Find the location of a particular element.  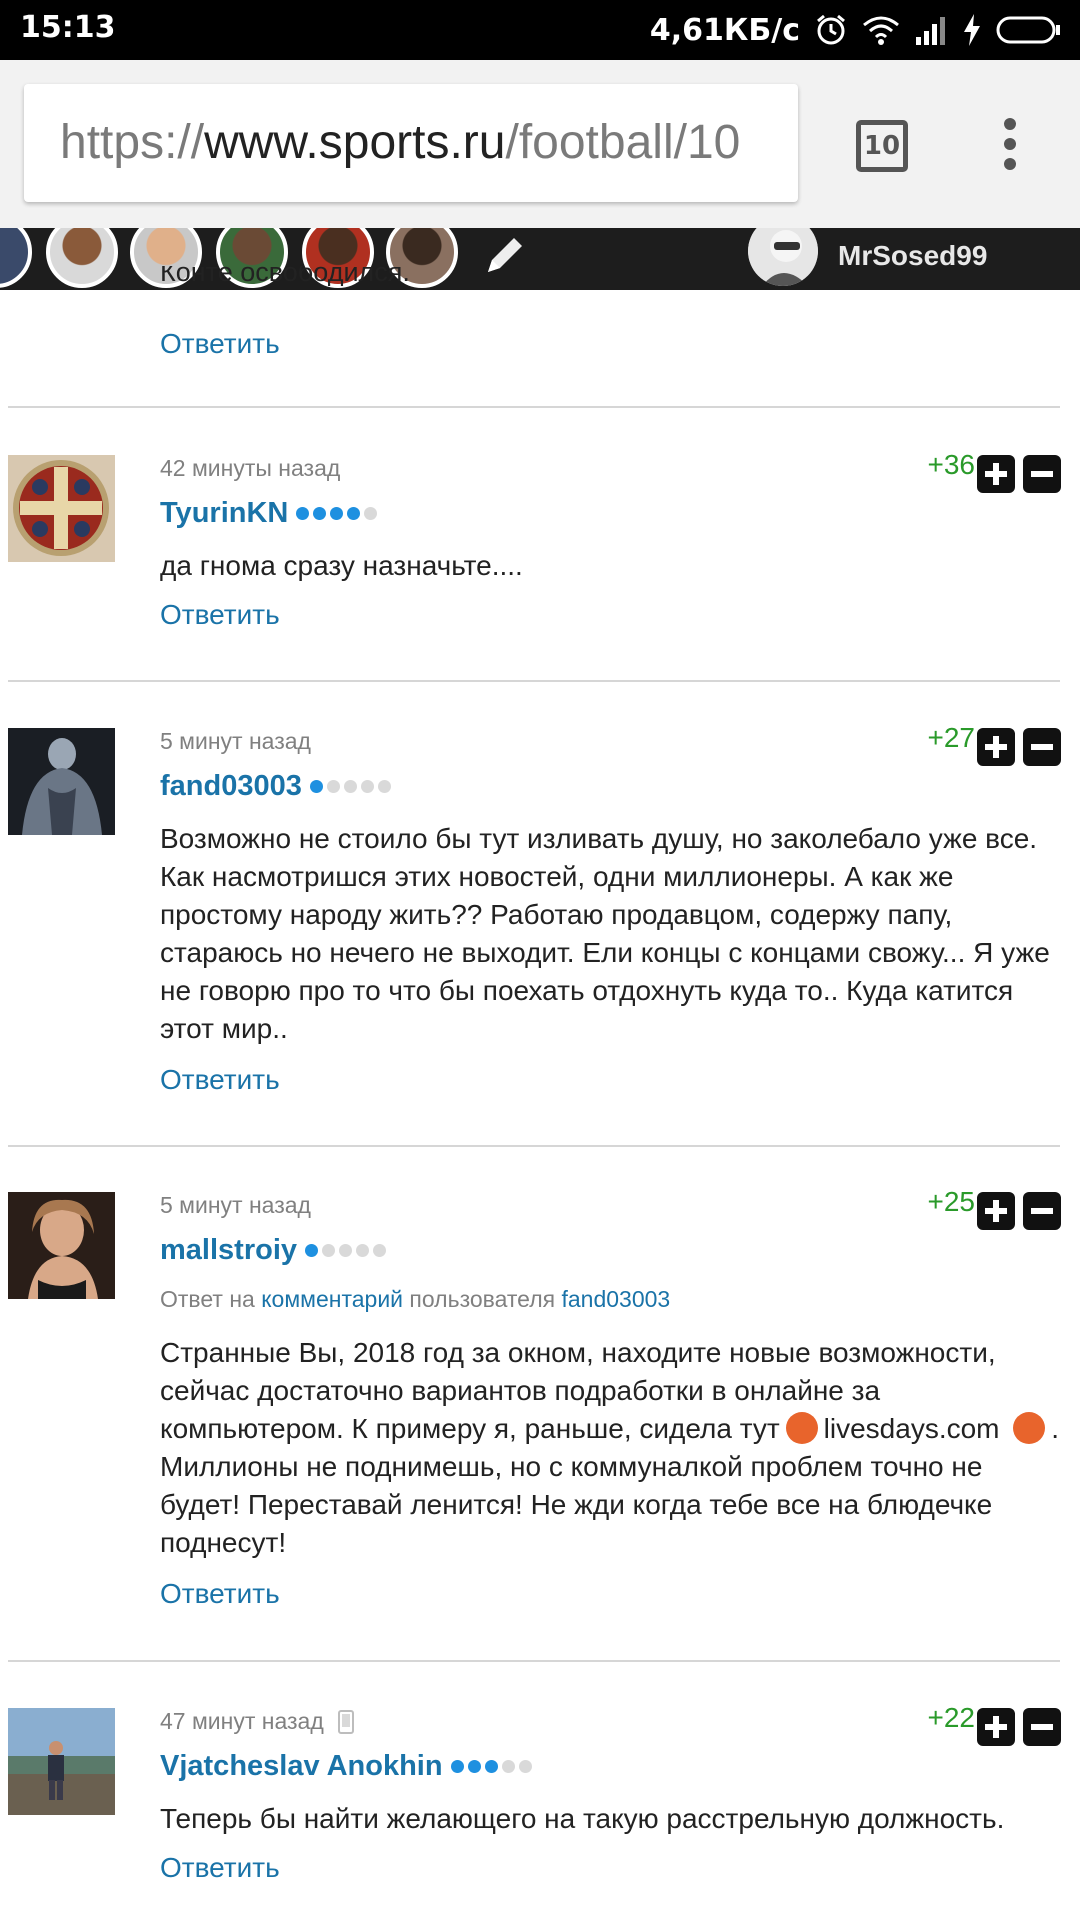

comment-score: +36 is located at coordinates (951, 464).